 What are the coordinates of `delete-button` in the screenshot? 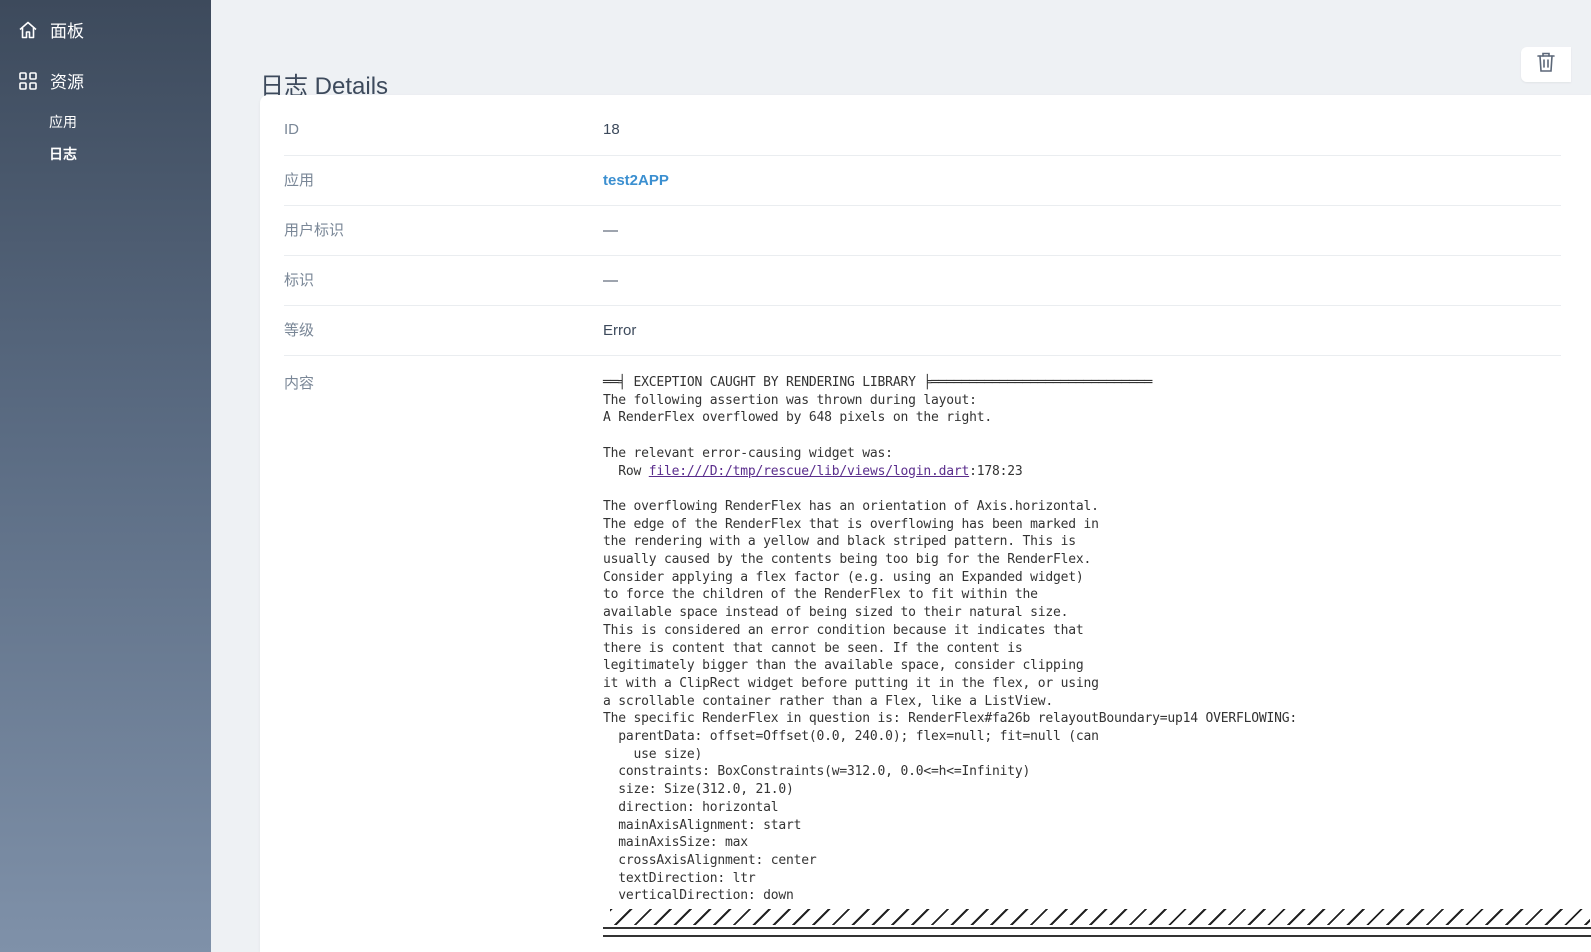 It's located at (1546, 64).